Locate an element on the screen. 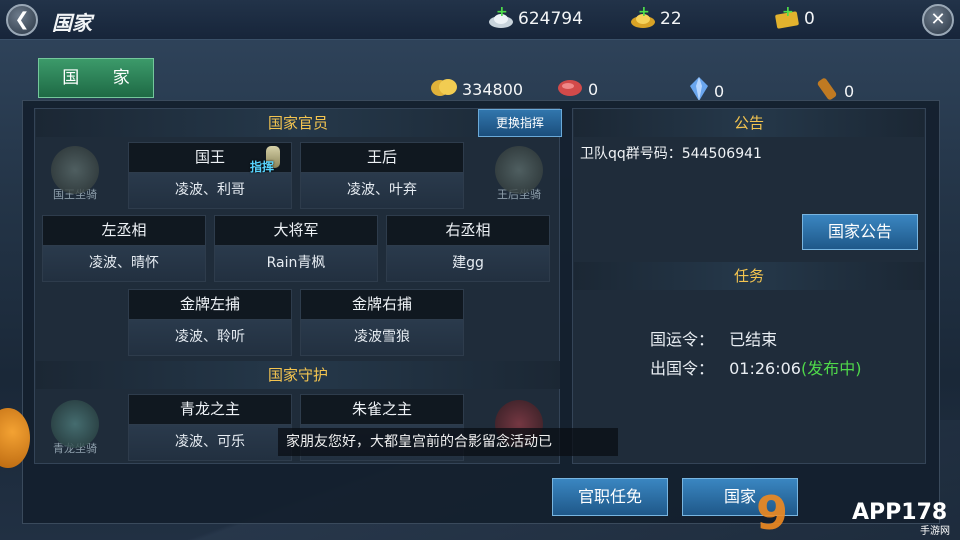 This screenshot has width=960, height=540. gold-value: 22 is located at coordinates (671, 19).